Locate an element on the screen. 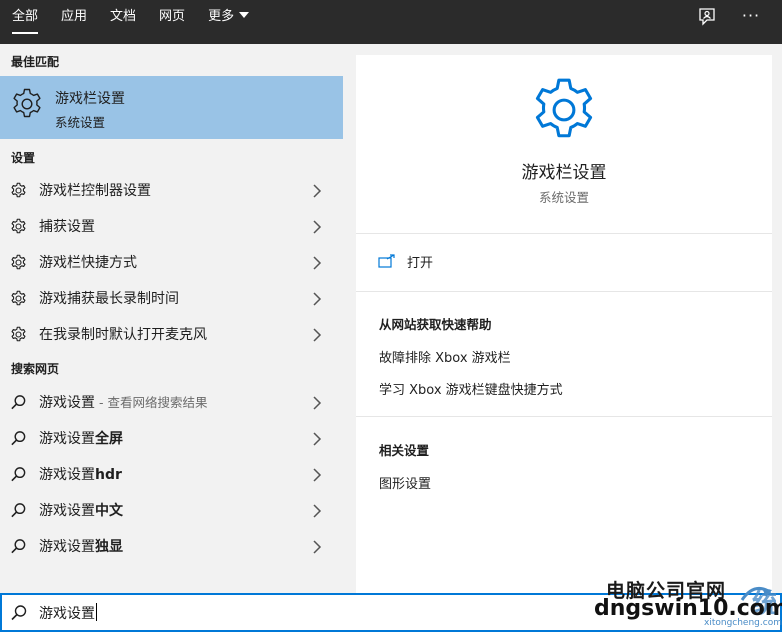 Image resolution: width=782 pixels, height=632 pixels. web-result-label: 游戏设置hdr is located at coordinates (80, 474).